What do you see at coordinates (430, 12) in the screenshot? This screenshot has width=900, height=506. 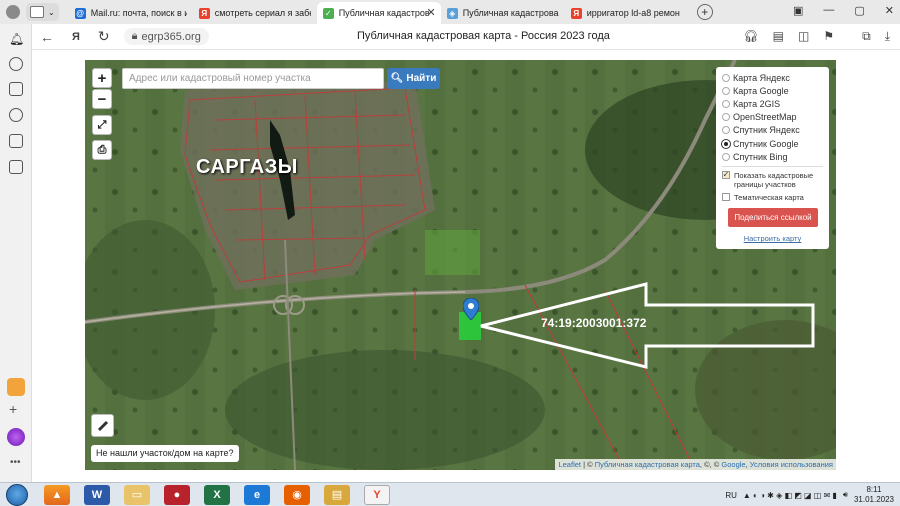 I see `tab-close-icon: ✕` at bounding box center [430, 12].